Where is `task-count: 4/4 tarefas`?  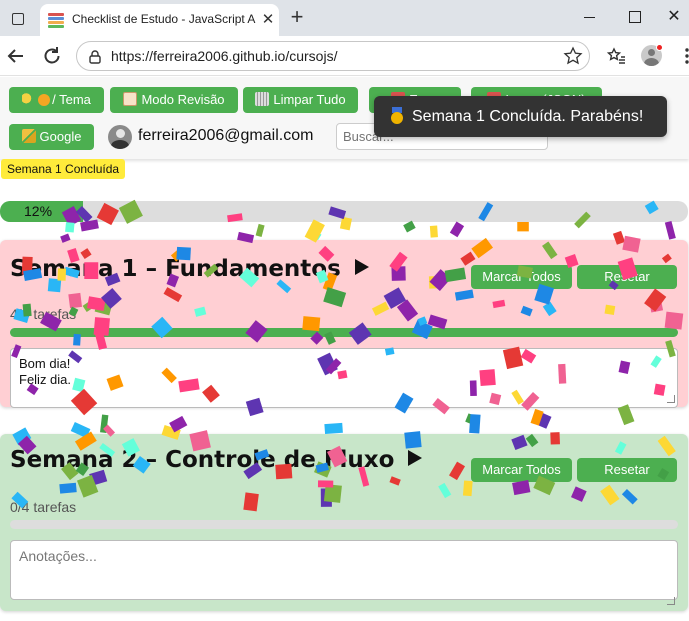 task-count: 4/4 tarefas is located at coordinates (43, 314).